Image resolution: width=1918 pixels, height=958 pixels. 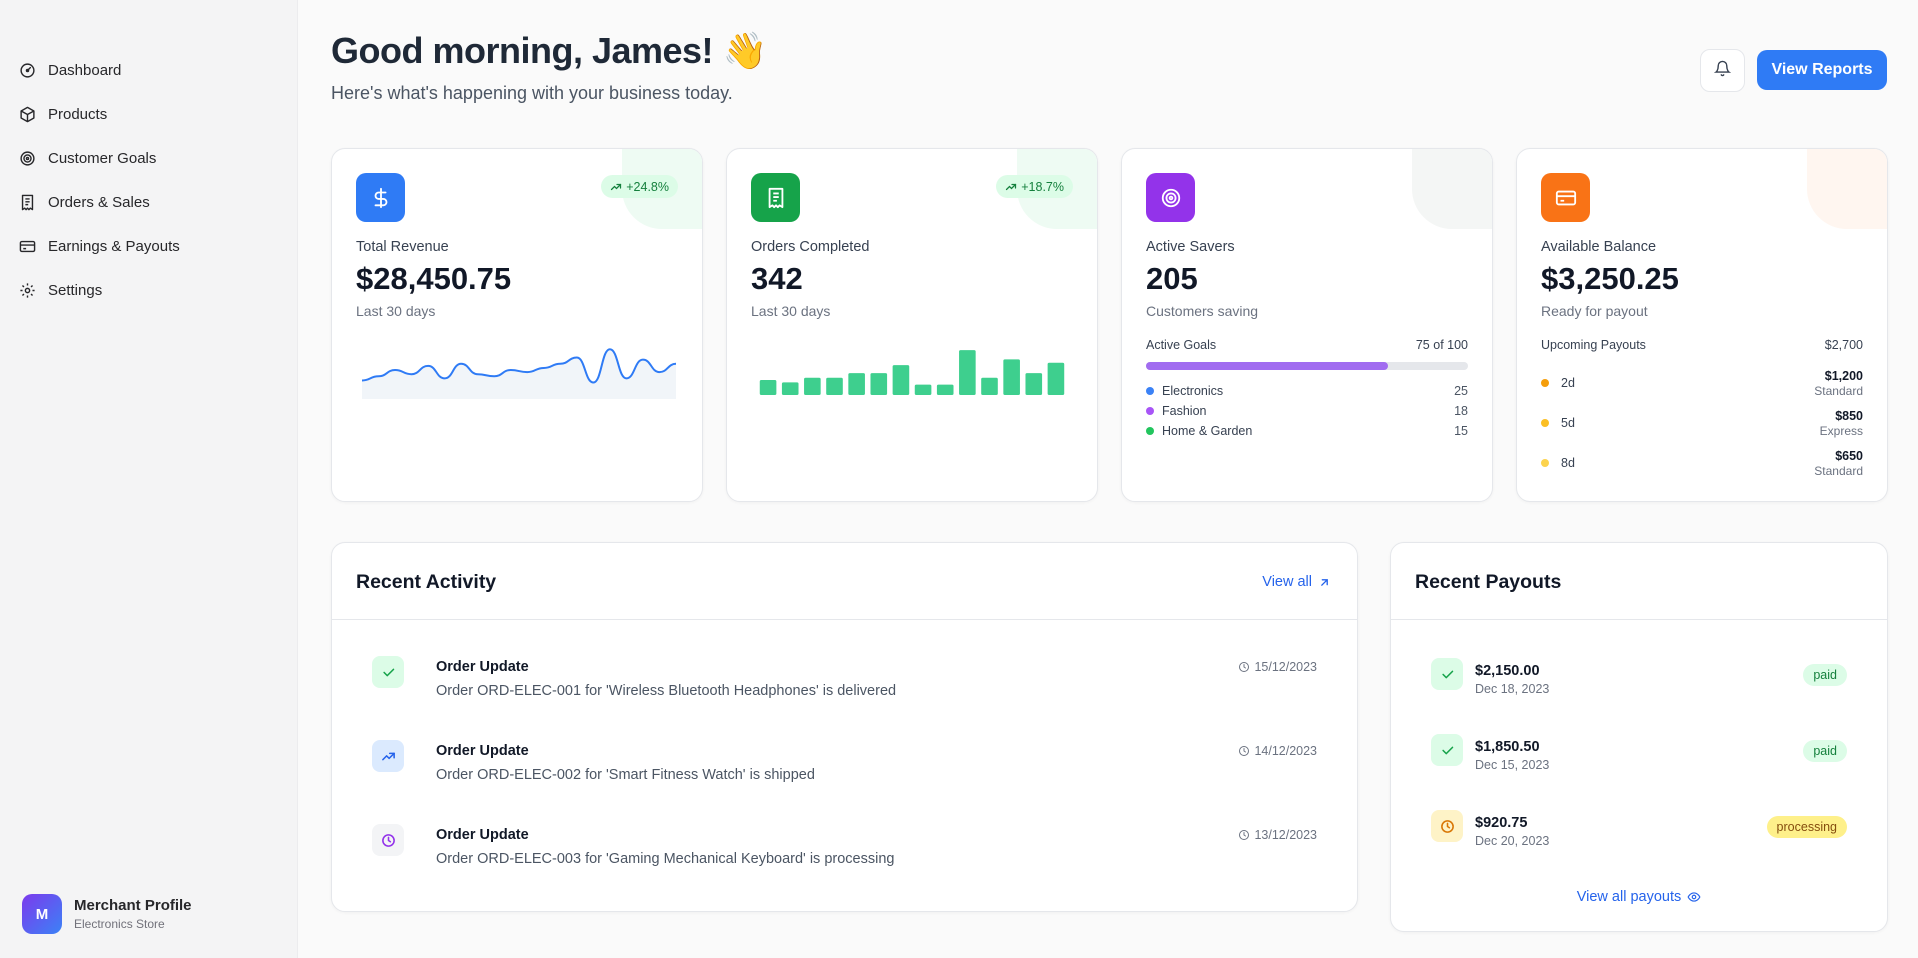 What do you see at coordinates (1593, 345) in the screenshot?
I see `upcoming-payouts-label: Upcoming Payouts` at bounding box center [1593, 345].